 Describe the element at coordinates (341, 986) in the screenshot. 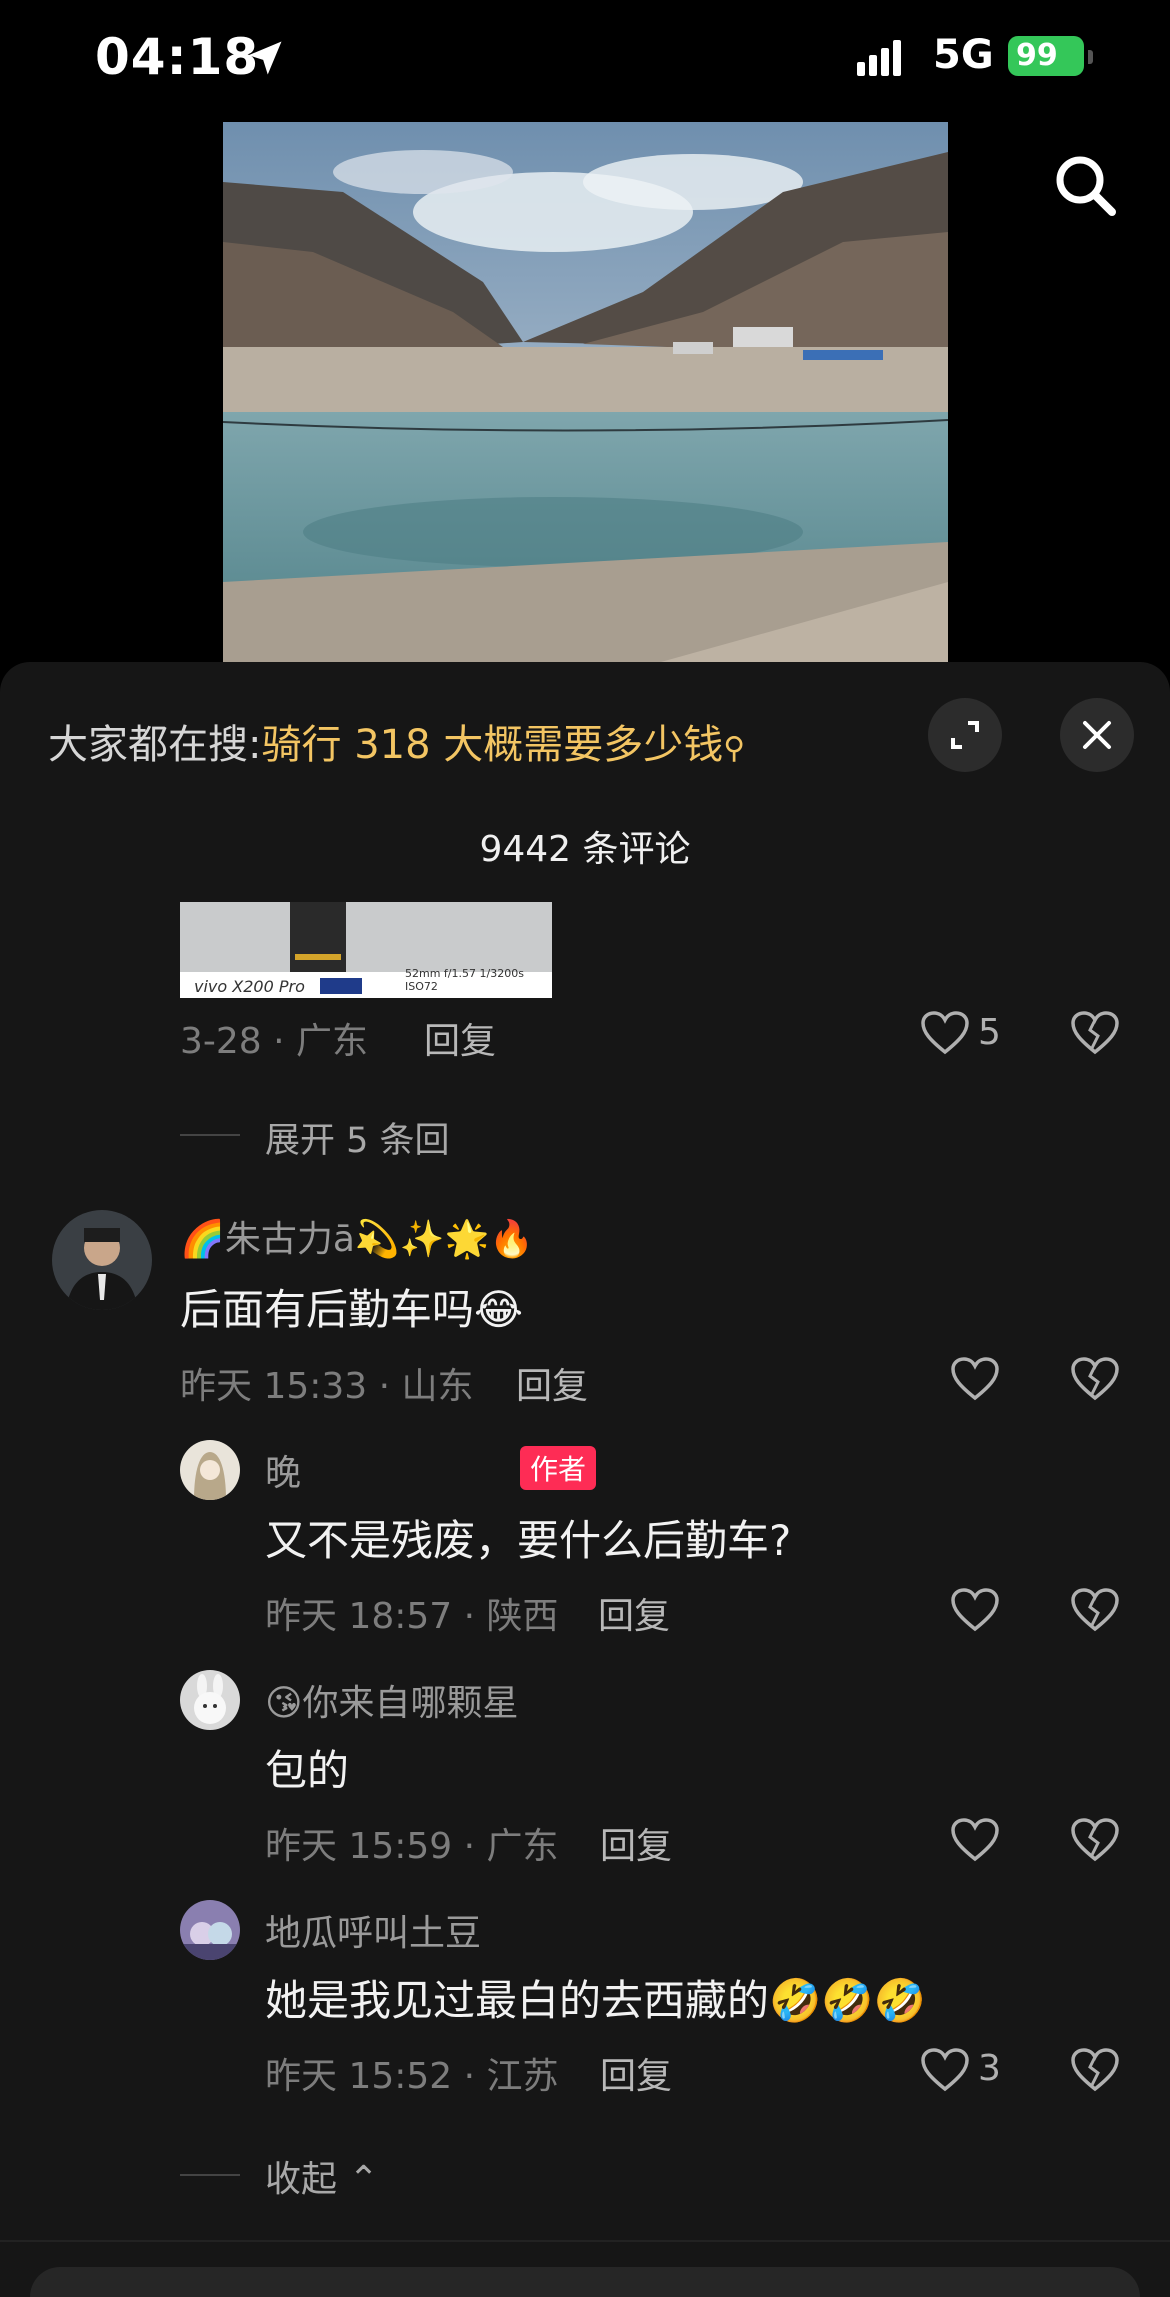

I see `zeiss-logo` at that location.